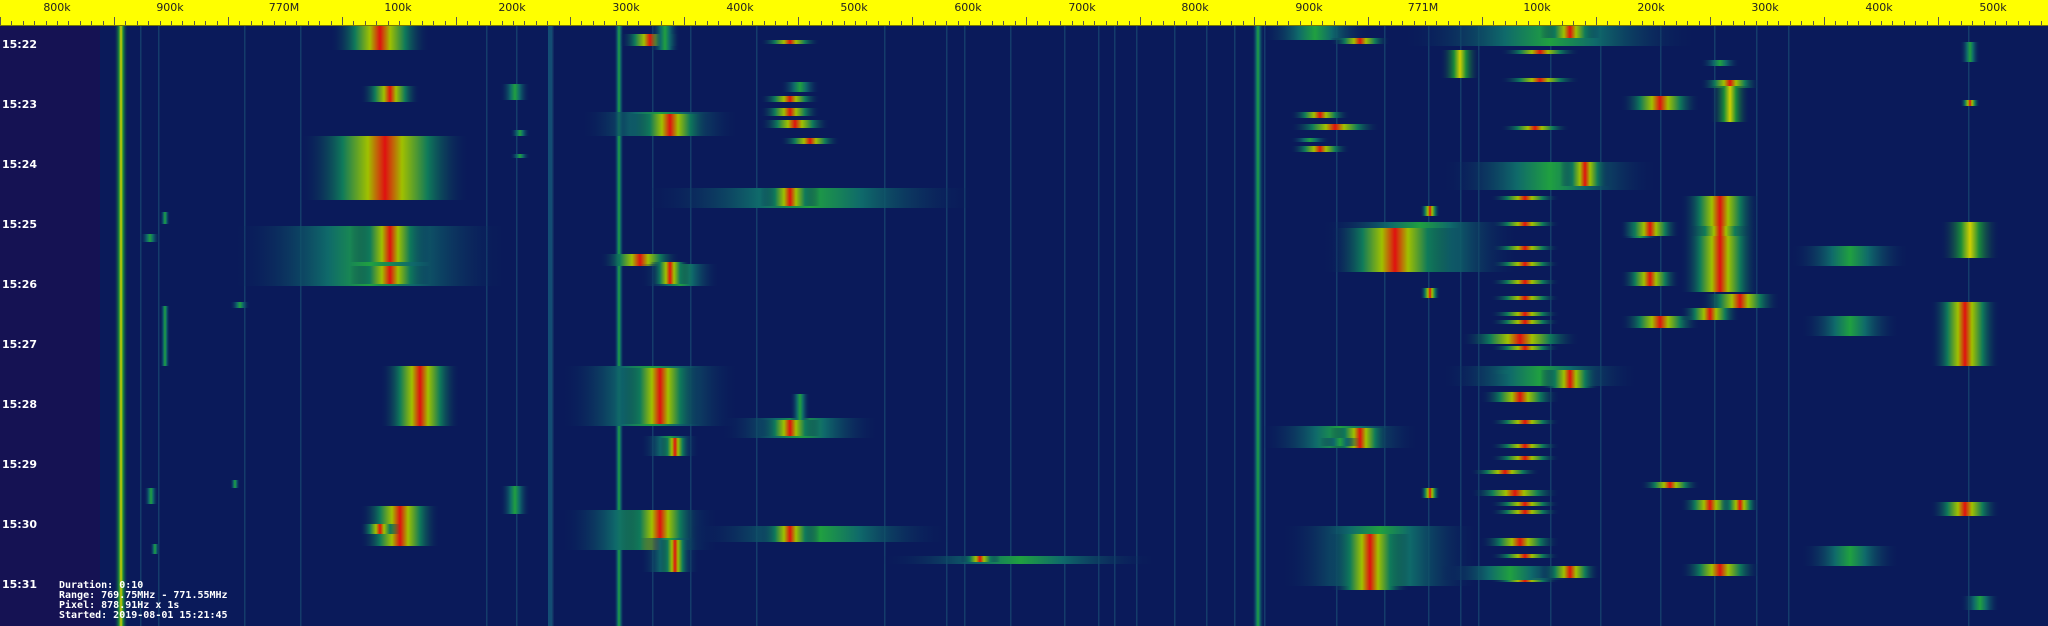 Image resolution: width=2048 pixels, height=626 pixels. I want to click on time-label: 15:28, so click(20, 404).